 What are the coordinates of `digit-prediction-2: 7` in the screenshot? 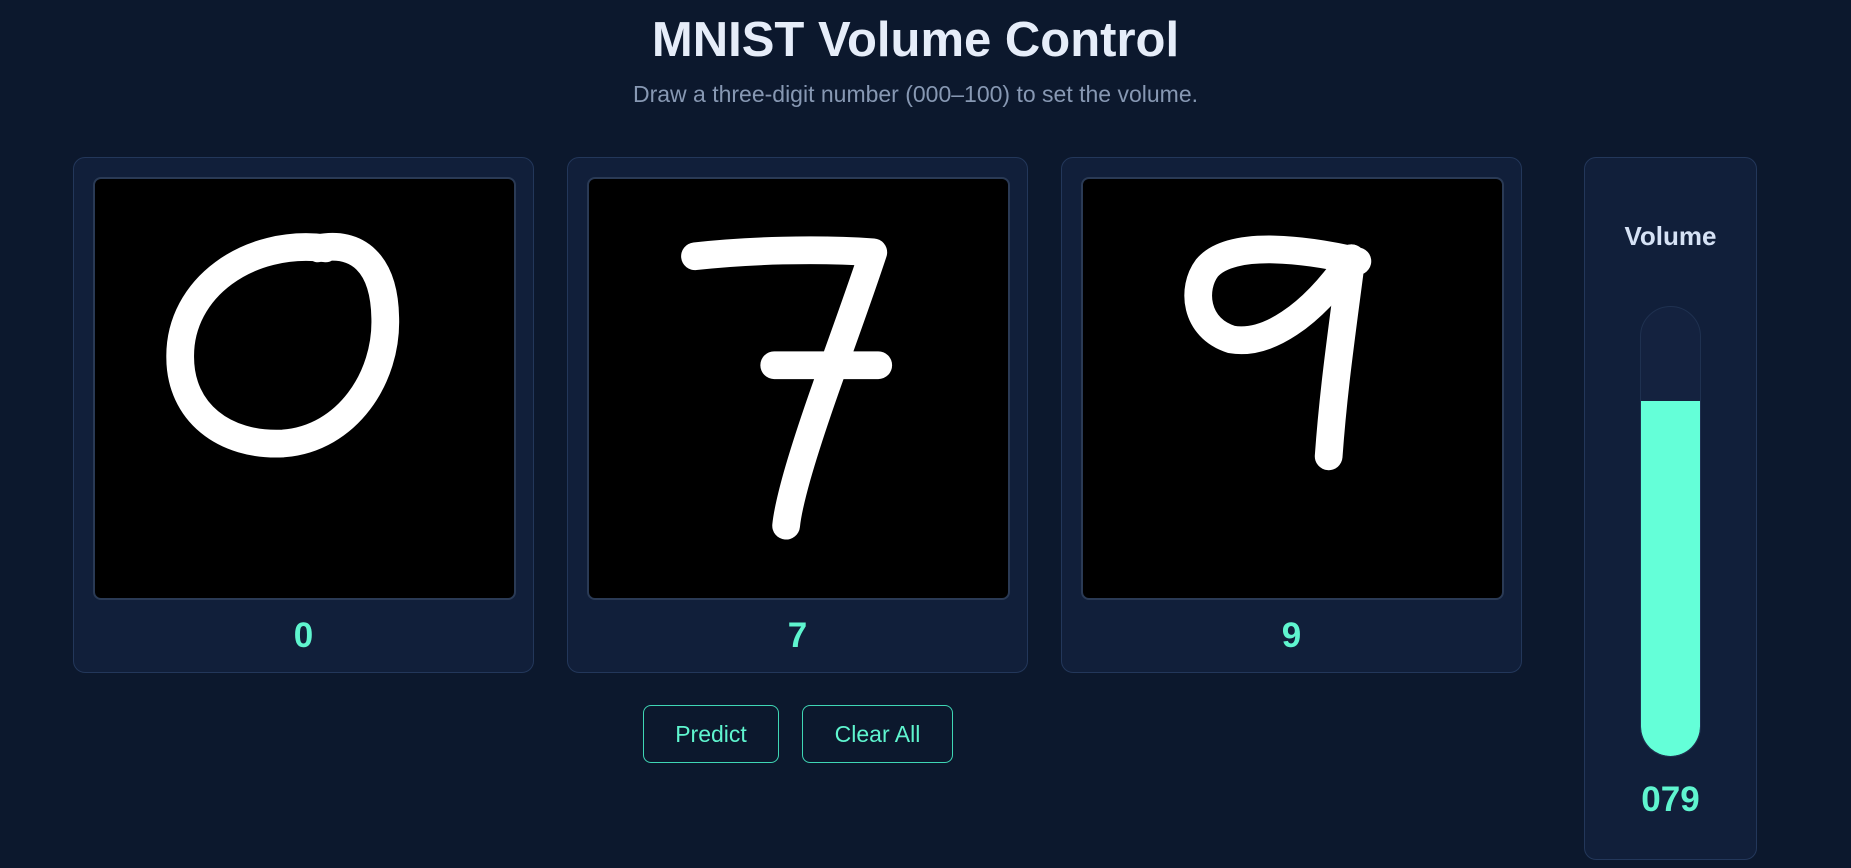 It's located at (797, 635).